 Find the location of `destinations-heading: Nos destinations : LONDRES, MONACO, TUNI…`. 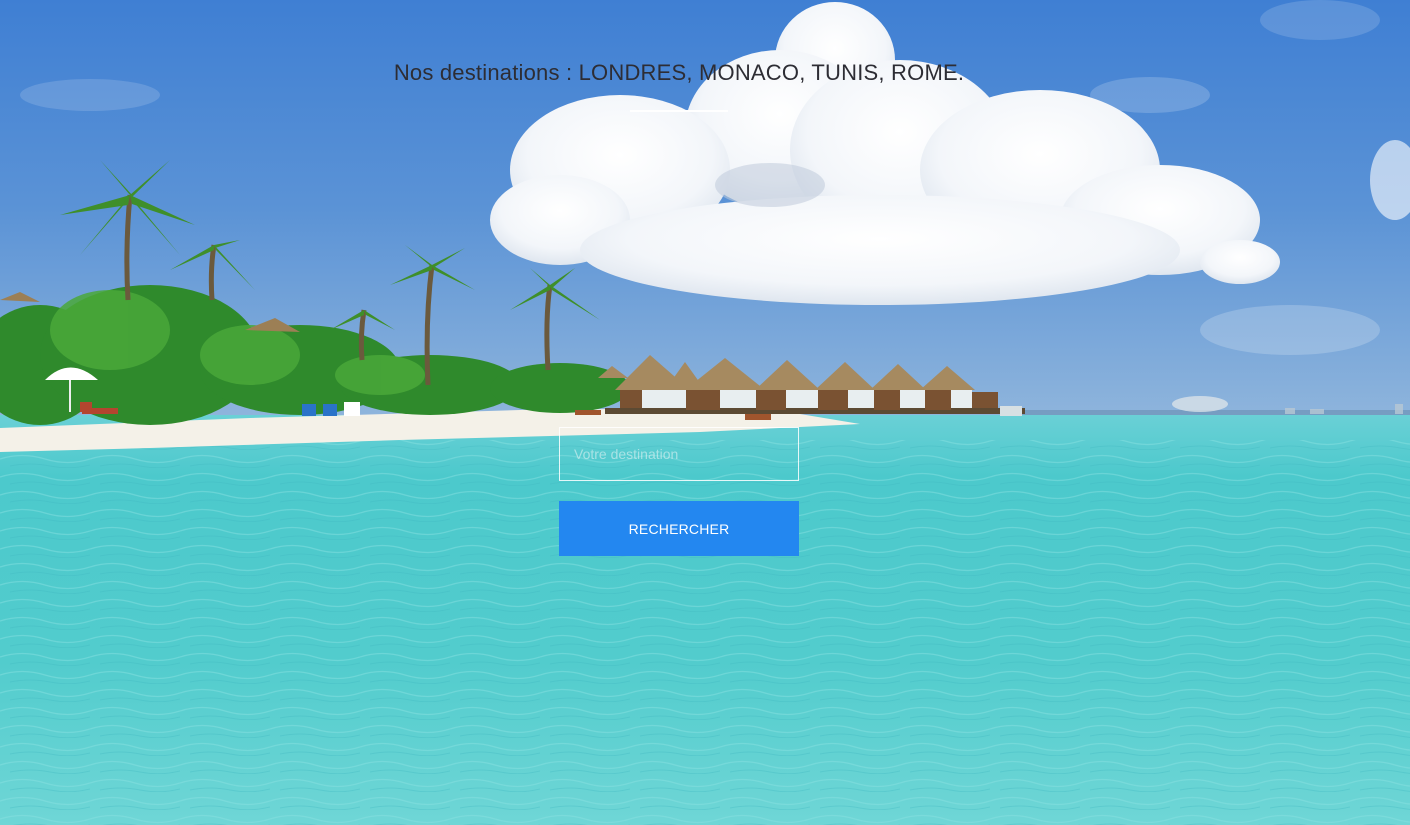

destinations-heading: Nos destinations : LONDRES, MONACO, TUNI… is located at coordinates (679, 72).